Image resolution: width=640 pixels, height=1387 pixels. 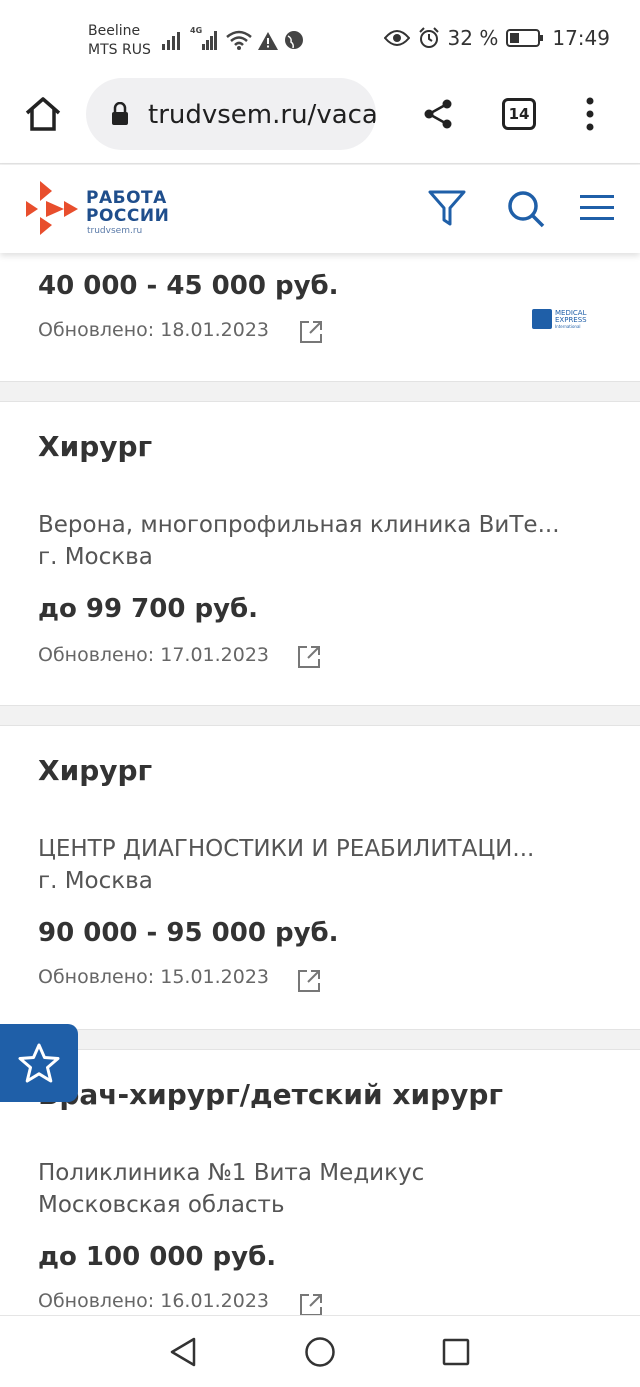 I want to click on tabs-button: 14, so click(x=519, y=114).